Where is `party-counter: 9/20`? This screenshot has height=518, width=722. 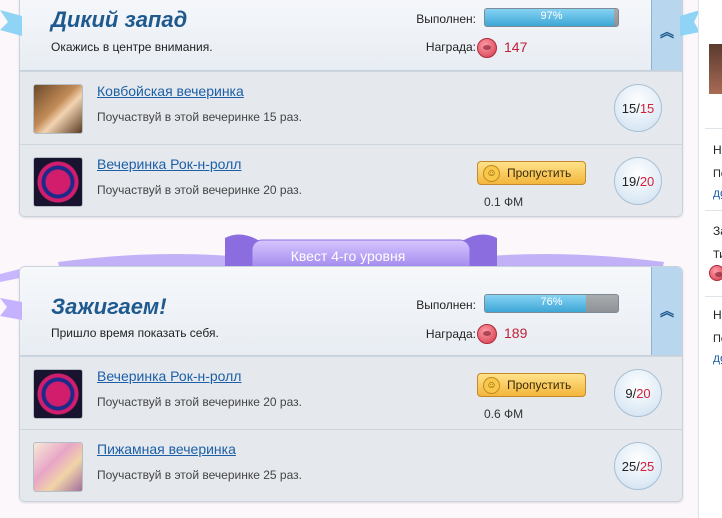 party-counter: 9/20 is located at coordinates (638, 393).